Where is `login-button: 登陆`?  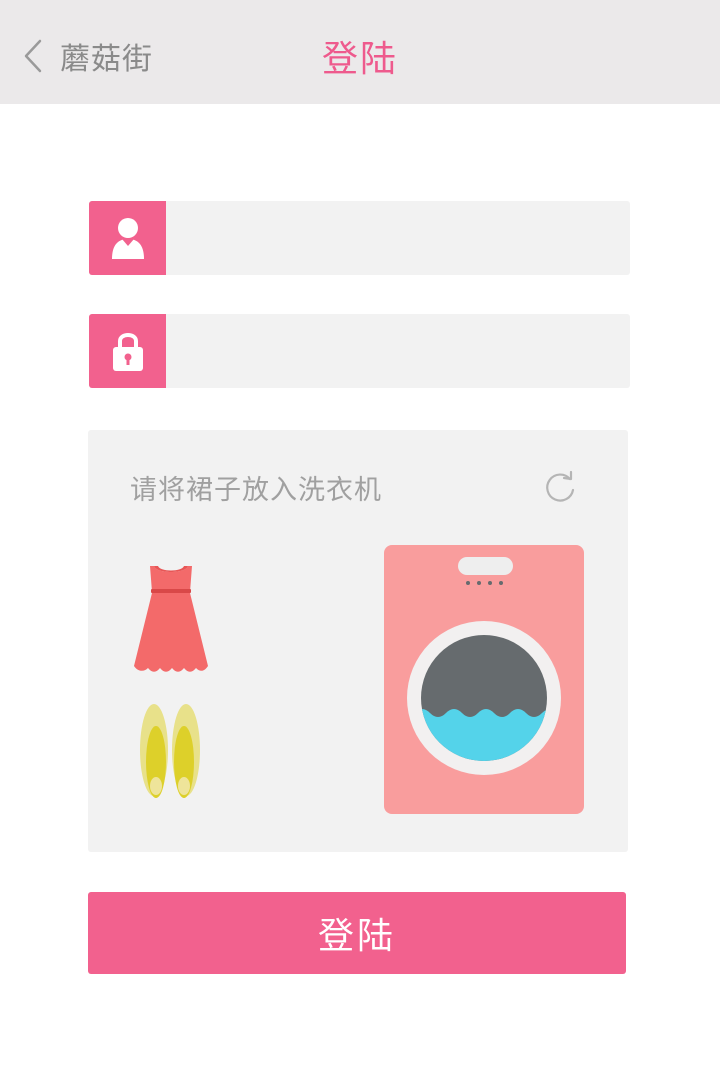 login-button: 登陆 is located at coordinates (357, 933).